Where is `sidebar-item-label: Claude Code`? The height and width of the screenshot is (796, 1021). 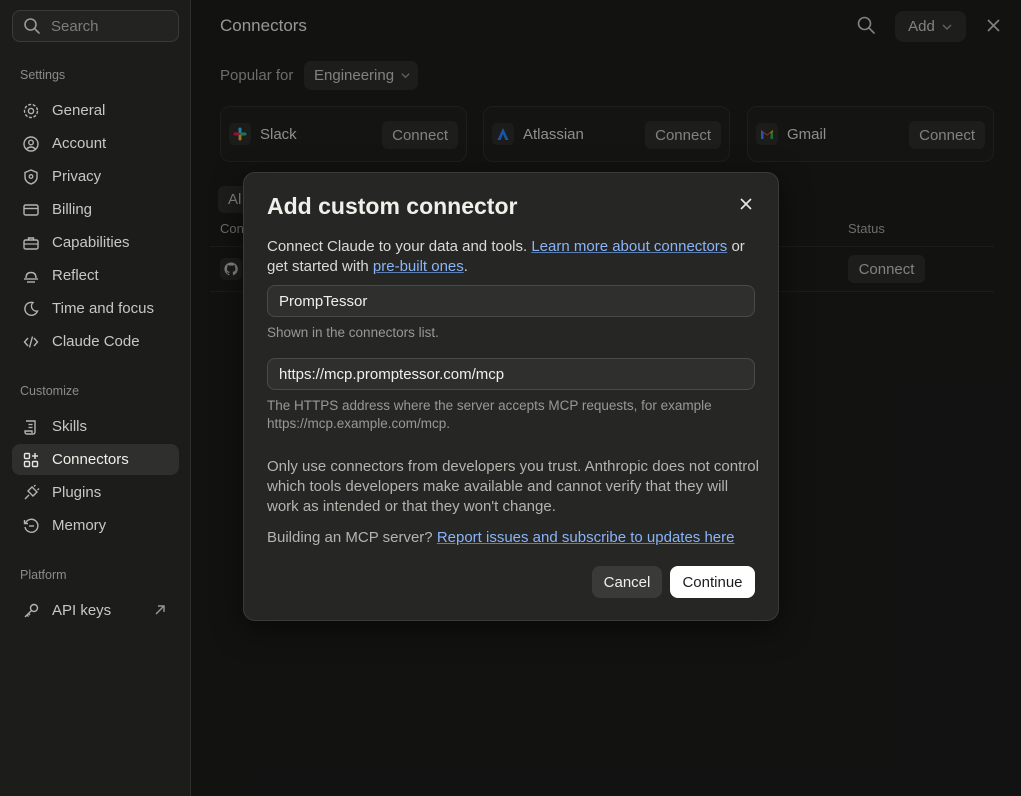 sidebar-item-label: Claude Code is located at coordinates (96, 341).